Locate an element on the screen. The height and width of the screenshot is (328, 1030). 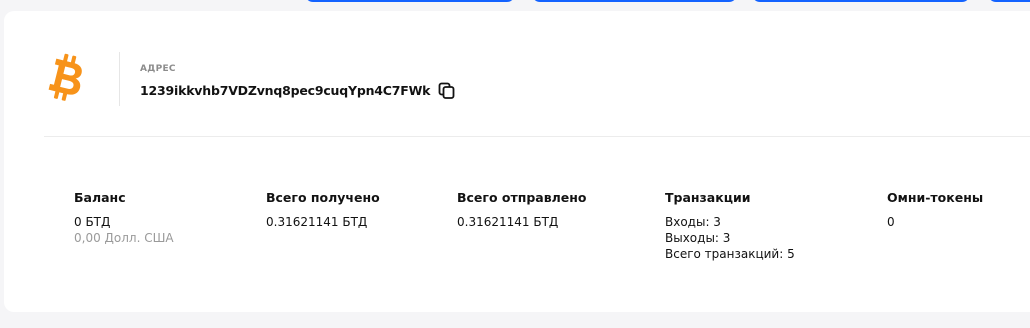
vertical-divider is located at coordinates (119, 79).